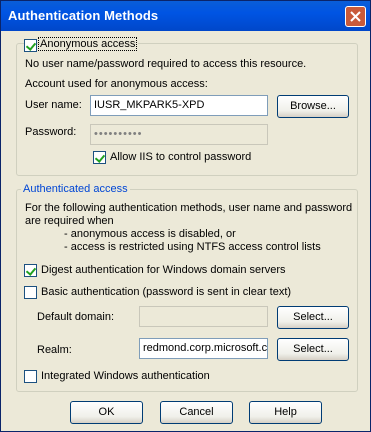  What do you see at coordinates (88, 44) in the screenshot?
I see `anonymous-access-label: Anonymous access` at bounding box center [88, 44].